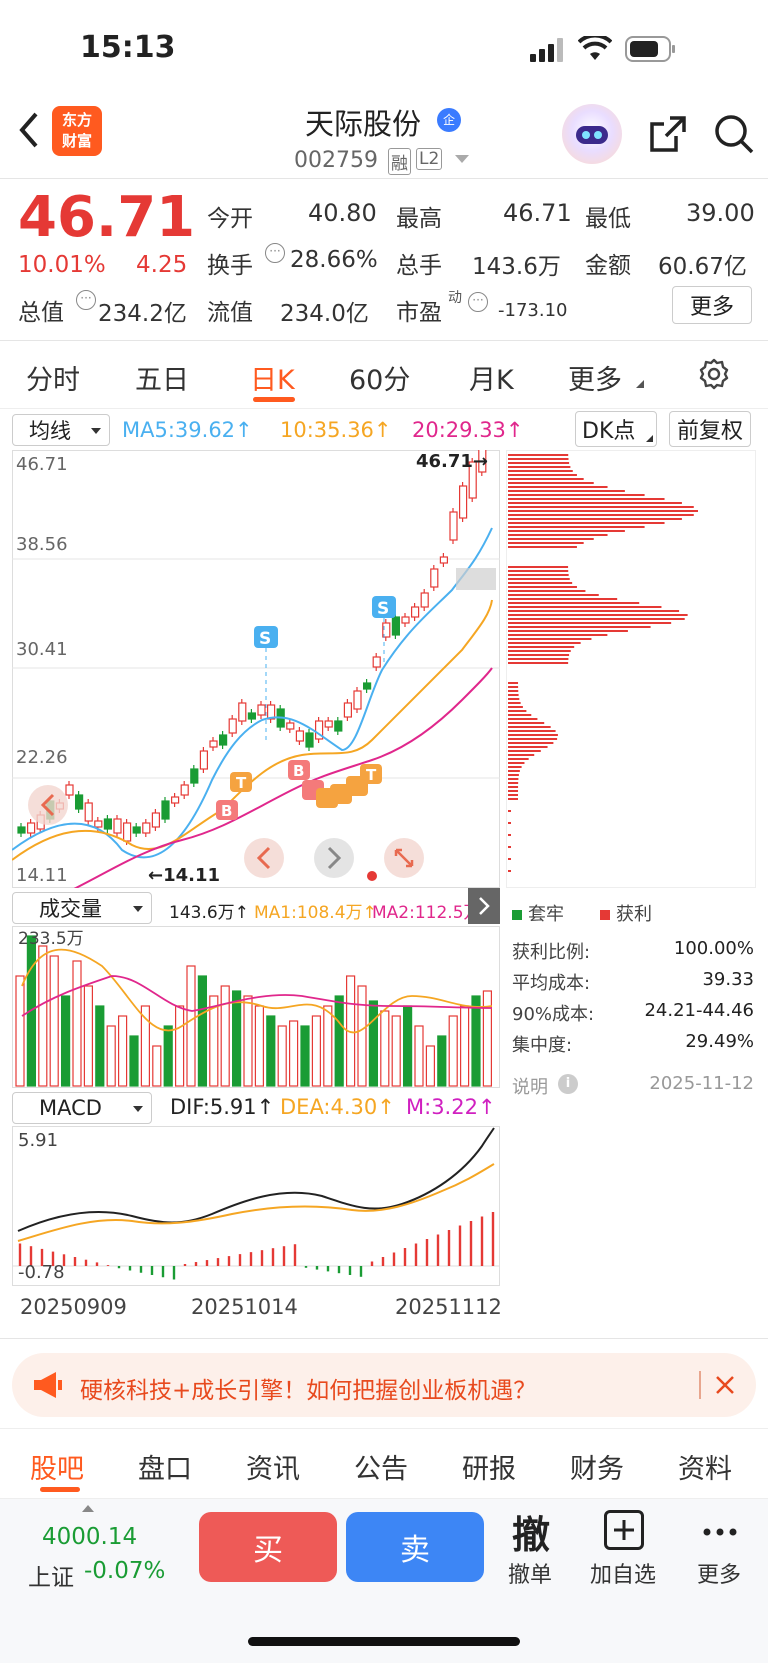  What do you see at coordinates (448, 1307) in the screenshot?
I see `date-label-end: 20251112` at bounding box center [448, 1307].